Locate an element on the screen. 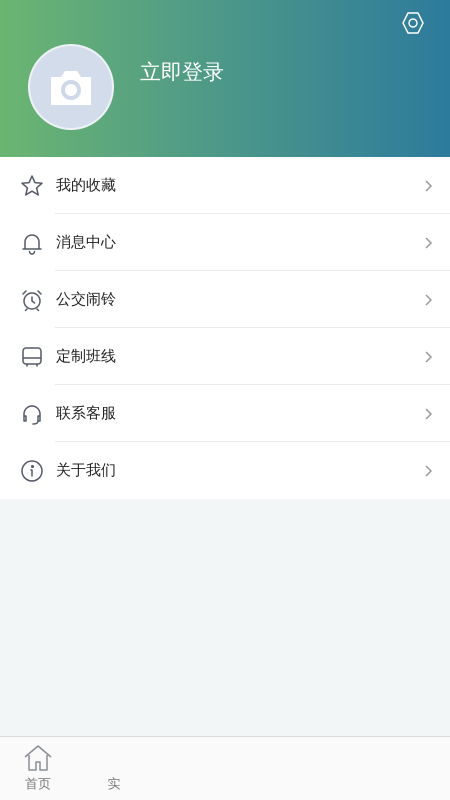  tab: 实 is located at coordinates (114, 771).